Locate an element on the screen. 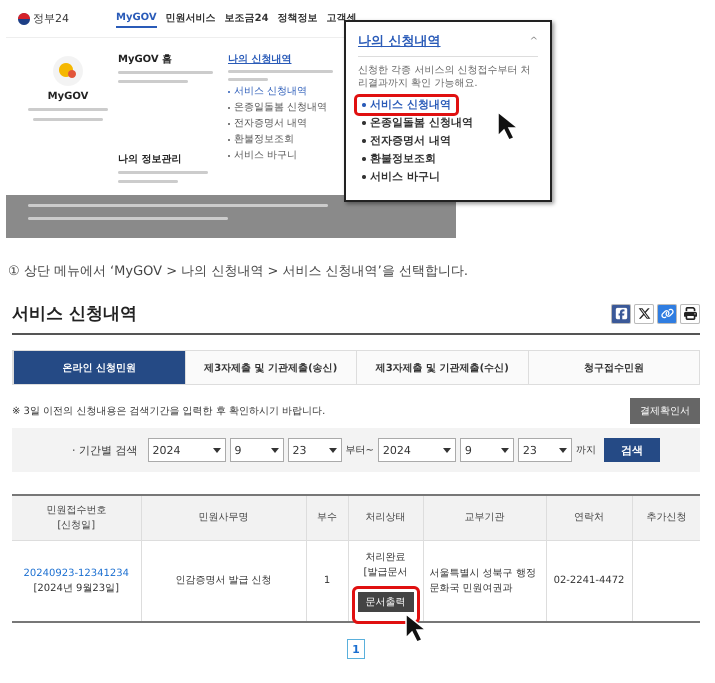 The width and height of the screenshot is (715, 683). nav-item: 보조금24 is located at coordinates (246, 19).